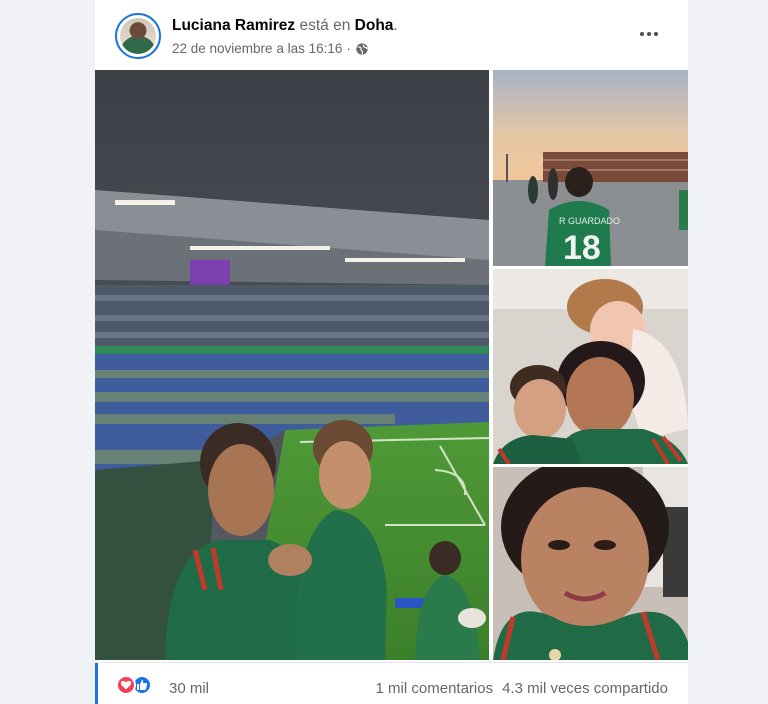 This screenshot has height=704, width=768. What do you see at coordinates (649, 34) in the screenshot?
I see `more-options-icon` at bounding box center [649, 34].